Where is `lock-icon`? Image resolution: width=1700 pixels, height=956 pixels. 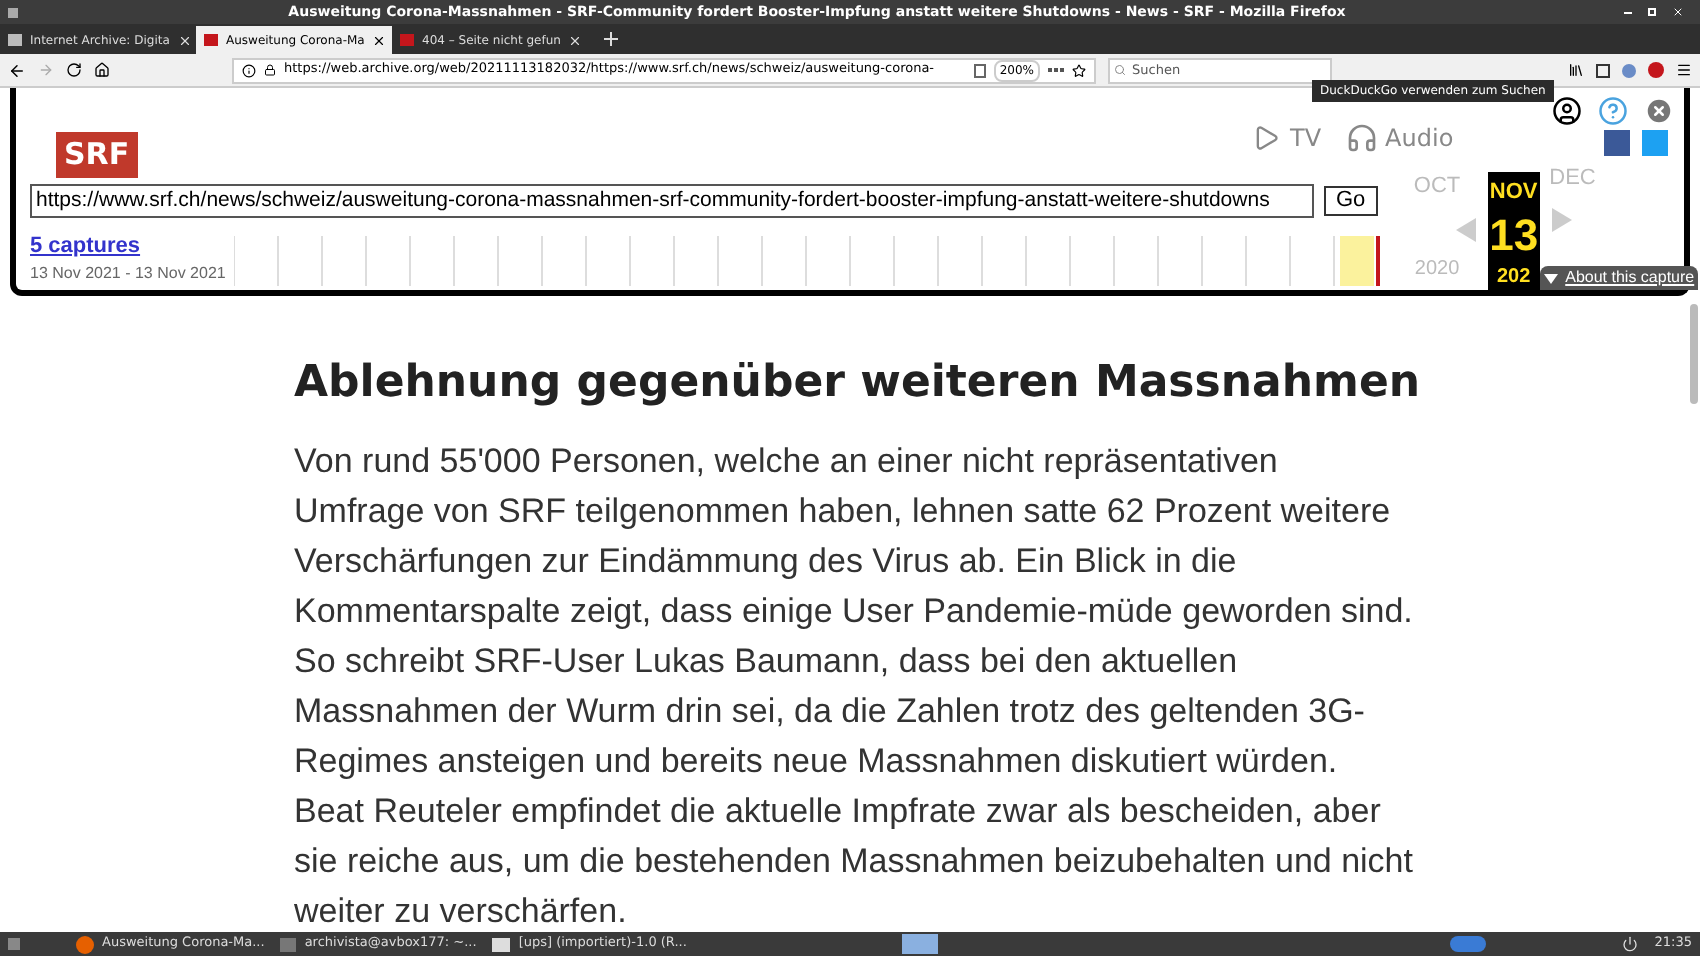 lock-icon is located at coordinates (270, 70).